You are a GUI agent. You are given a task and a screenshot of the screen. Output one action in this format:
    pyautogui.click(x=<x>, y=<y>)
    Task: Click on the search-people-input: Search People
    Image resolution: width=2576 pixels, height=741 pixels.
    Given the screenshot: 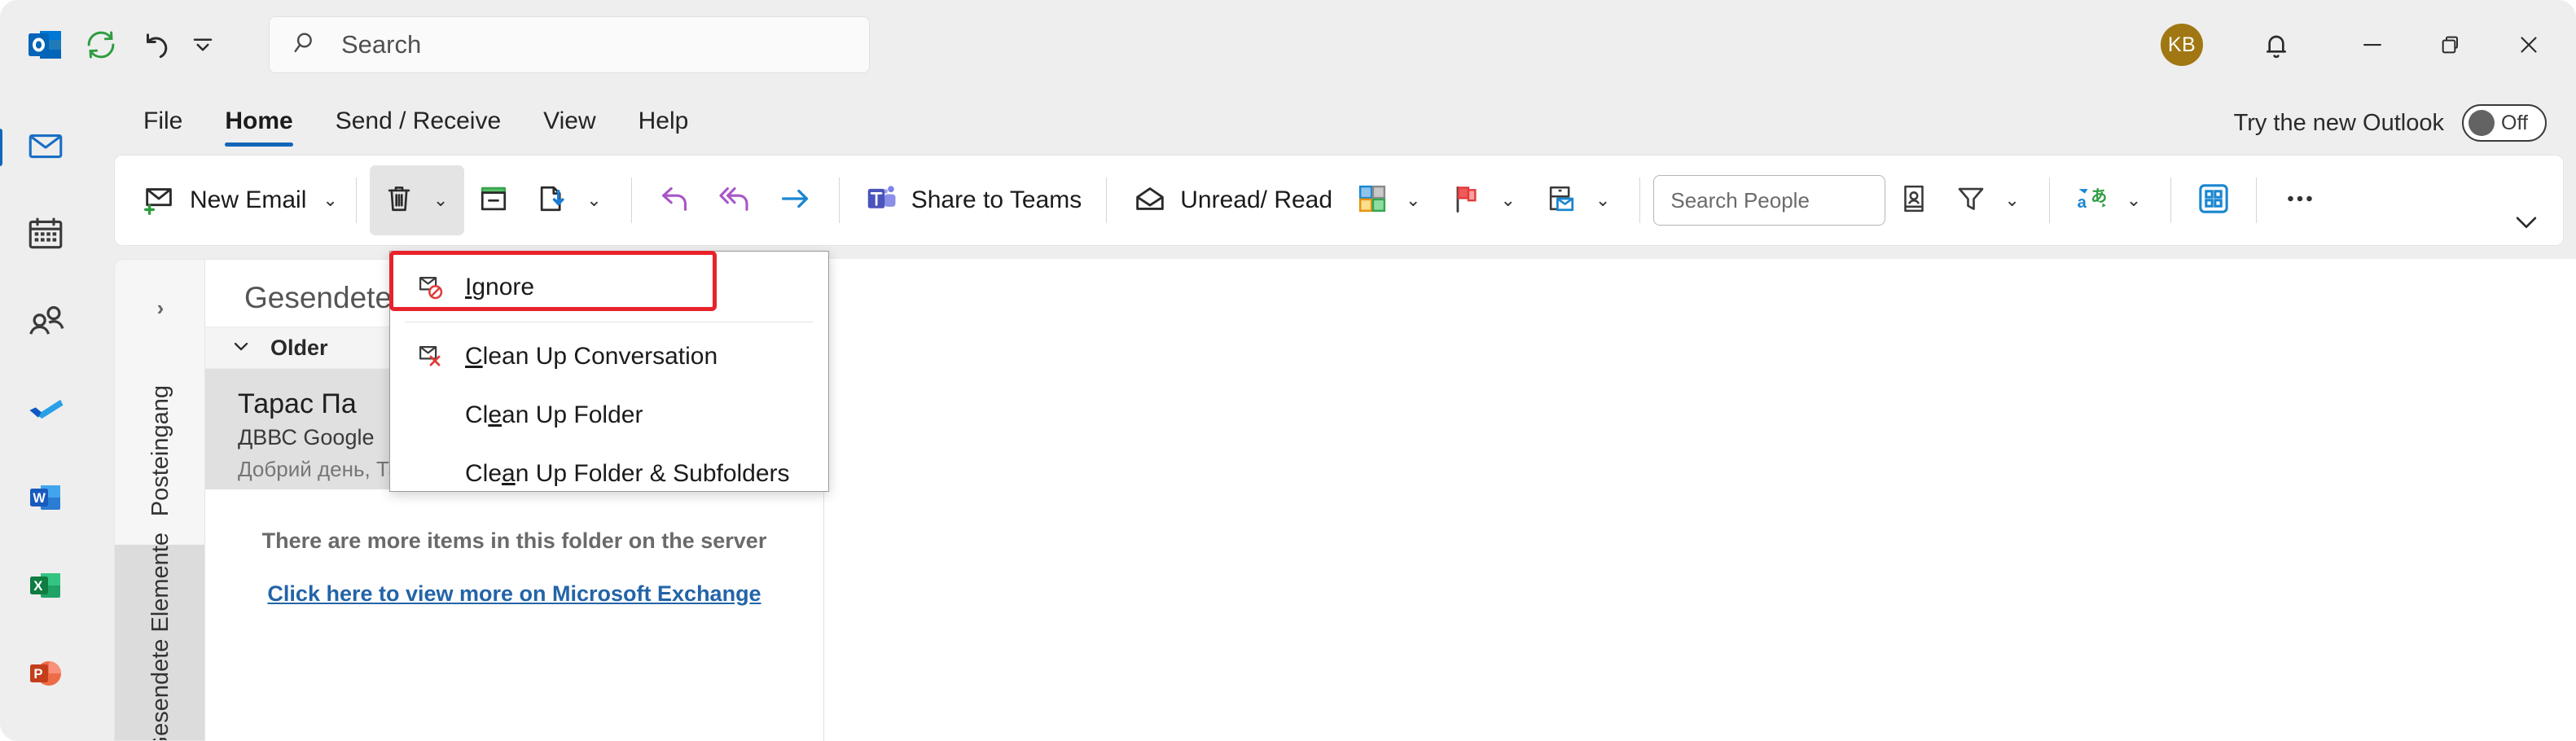 What is the action you would take?
    pyautogui.click(x=1770, y=200)
    